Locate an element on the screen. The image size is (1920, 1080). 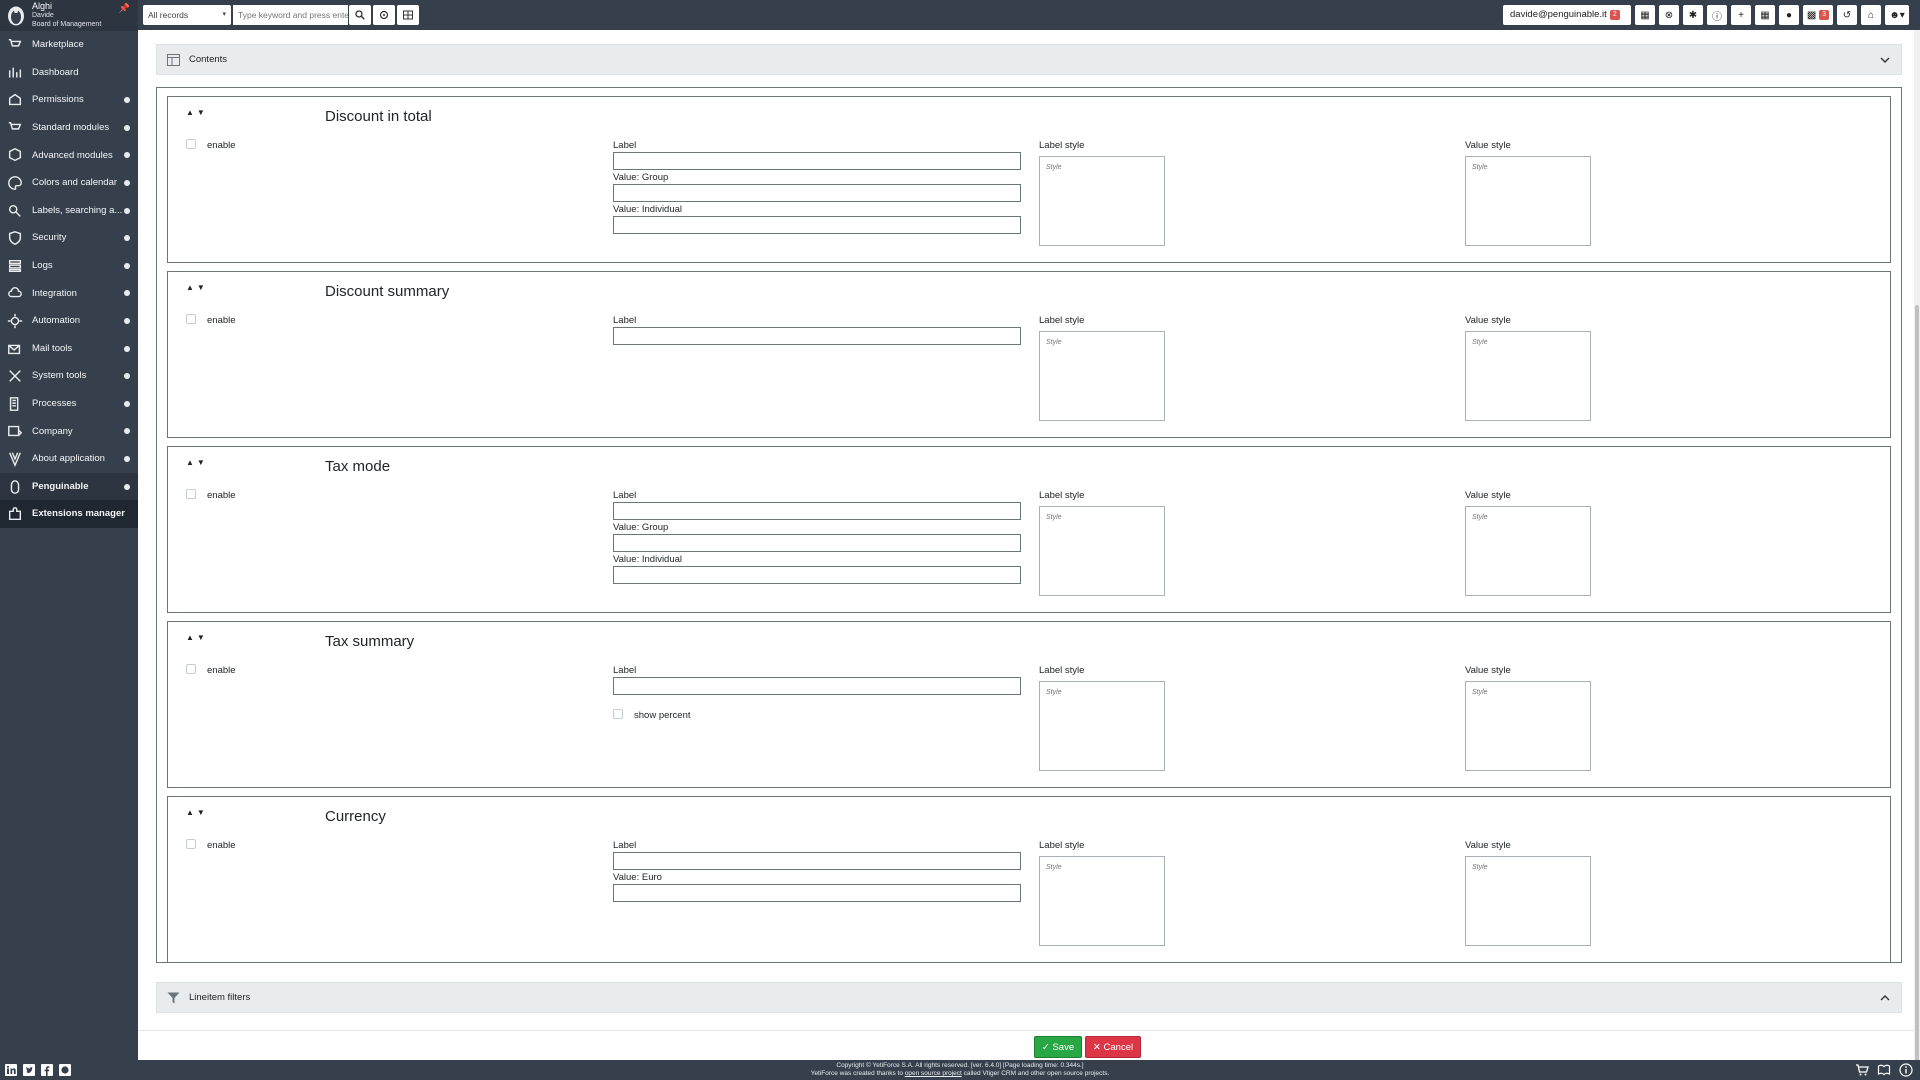
yeti-icon is located at coordinates (15, 459).